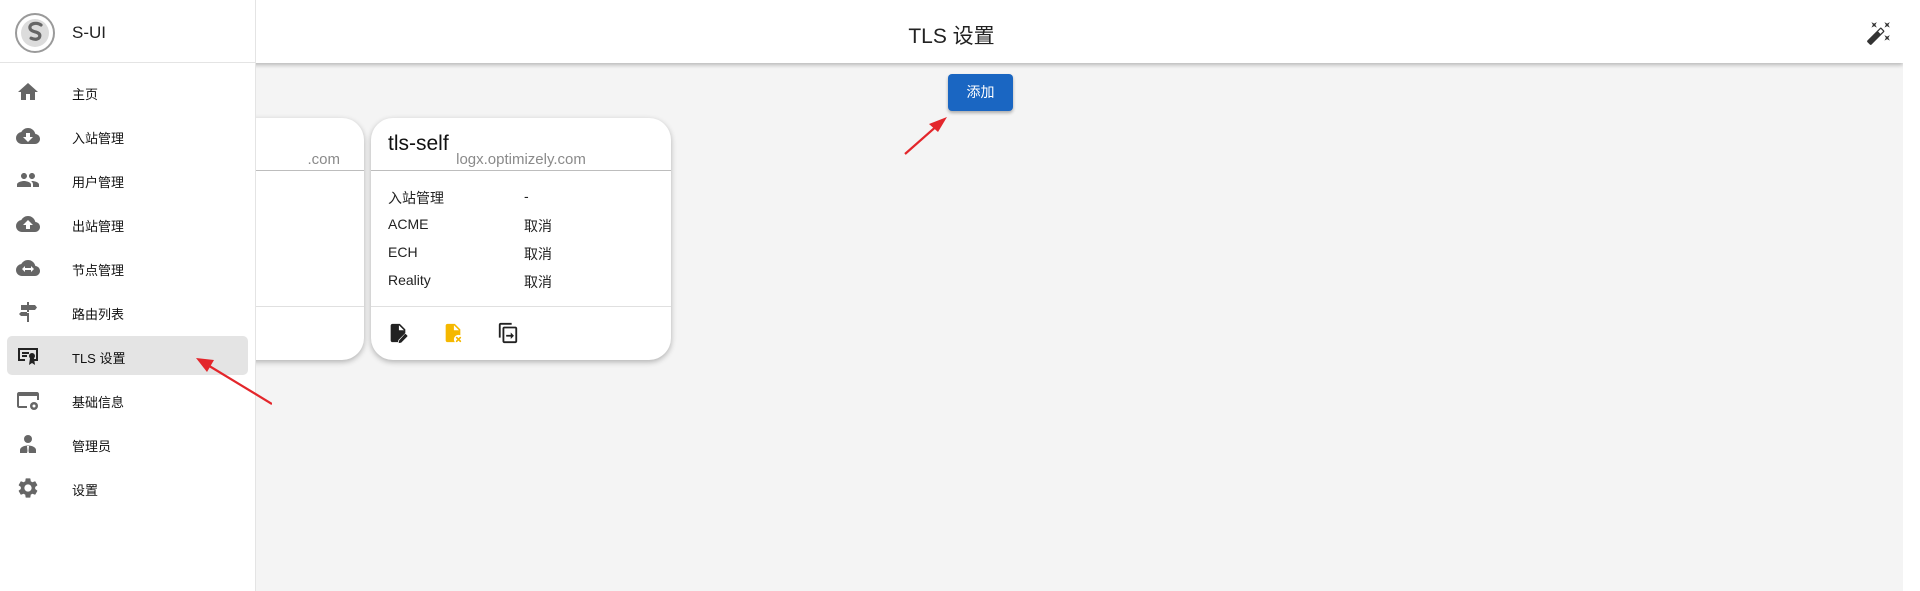  Describe the element at coordinates (409, 280) in the screenshot. I see `row-label: Reality` at that location.